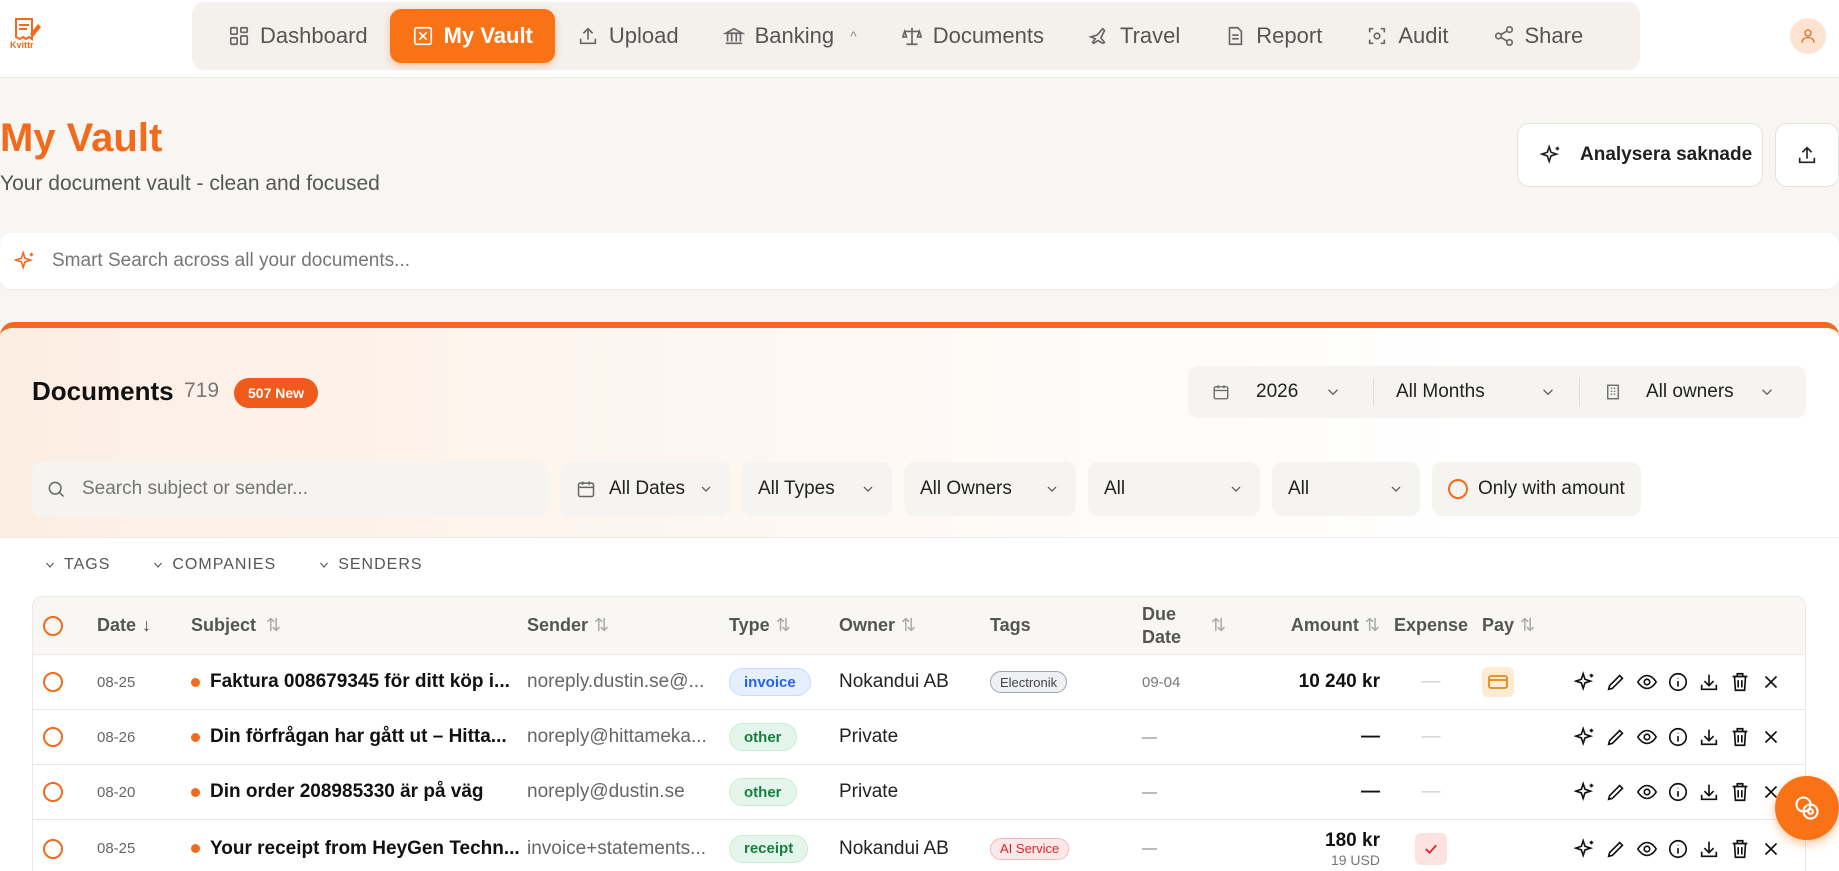 This screenshot has height=871, width=1839. I want to click on assistant-fab, so click(1807, 808).